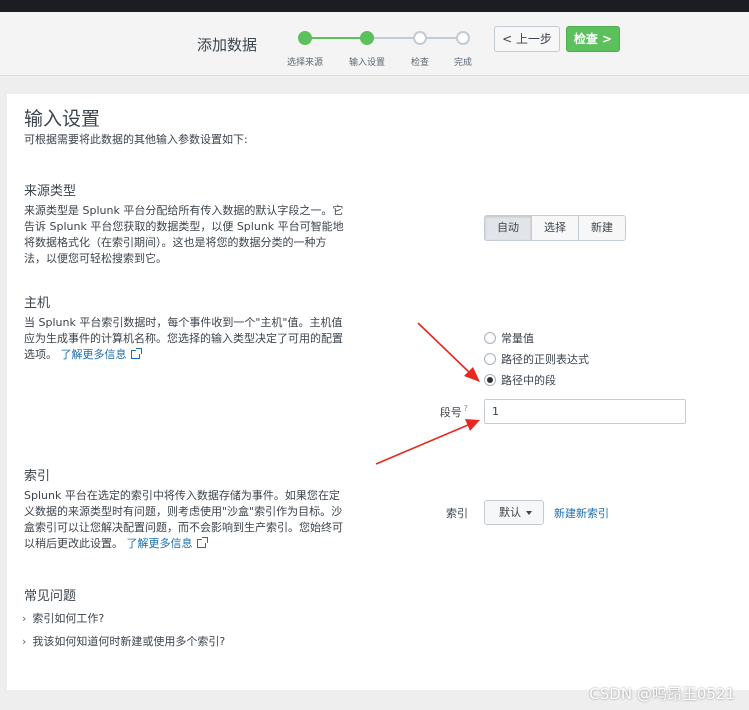 The image size is (749, 710). I want to click on step-label: 输入设置, so click(366, 63).